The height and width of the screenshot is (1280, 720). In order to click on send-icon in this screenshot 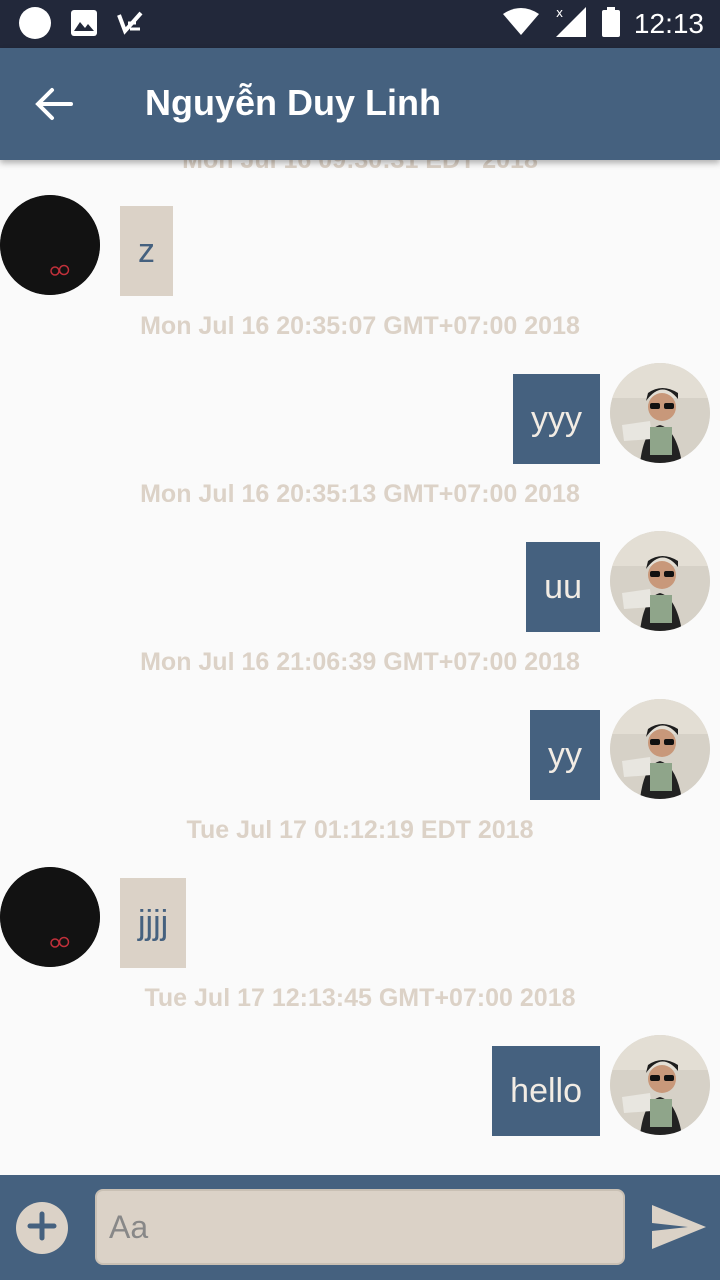, I will do `click(679, 1229)`.